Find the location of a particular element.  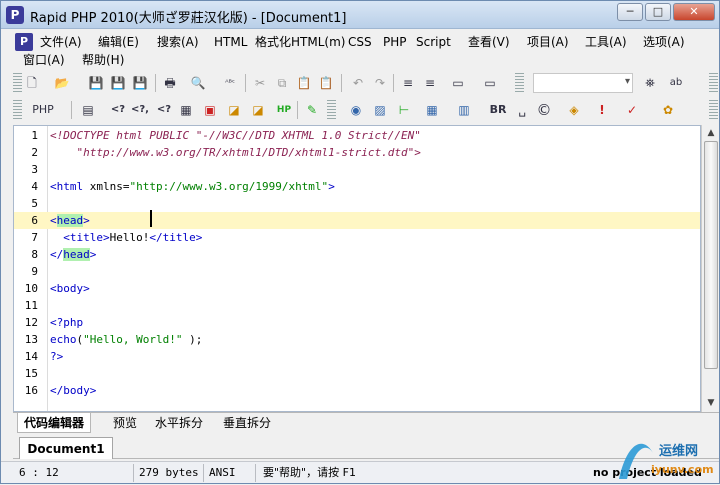

maximize-button: □ is located at coordinates (658, 12).